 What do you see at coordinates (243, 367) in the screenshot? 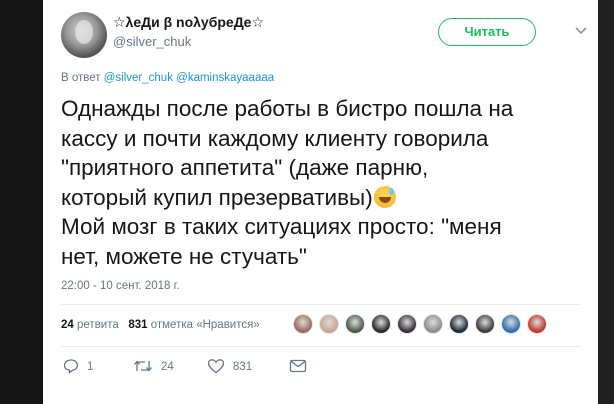
I see `like-count: 831` at bounding box center [243, 367].